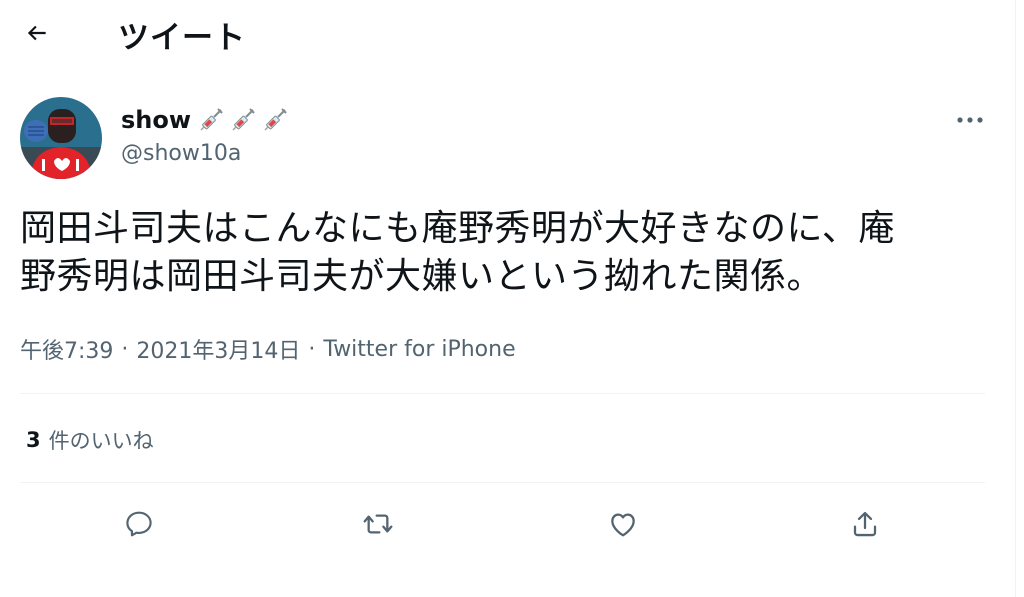 This screenshot has height=597, width=1024. I want to click on more-options-button, so click(970, 120).